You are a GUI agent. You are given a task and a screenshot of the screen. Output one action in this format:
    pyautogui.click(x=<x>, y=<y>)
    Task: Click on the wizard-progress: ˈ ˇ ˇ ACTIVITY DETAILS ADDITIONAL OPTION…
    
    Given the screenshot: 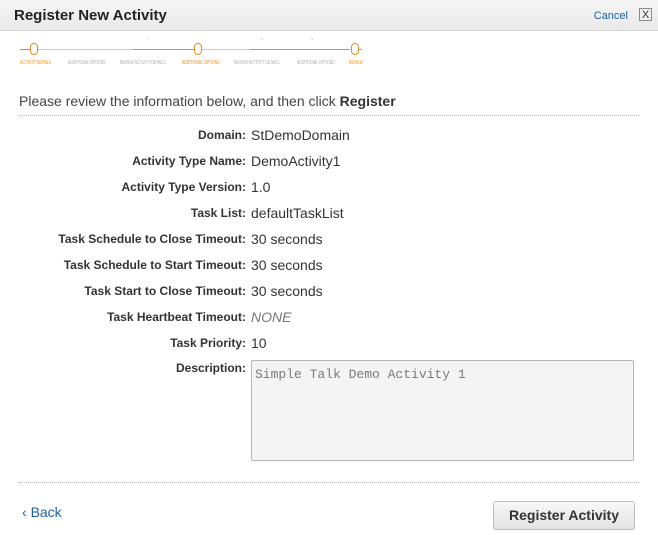 What is the action you would take?
    pyautogui.click(x=329, y=53)
    